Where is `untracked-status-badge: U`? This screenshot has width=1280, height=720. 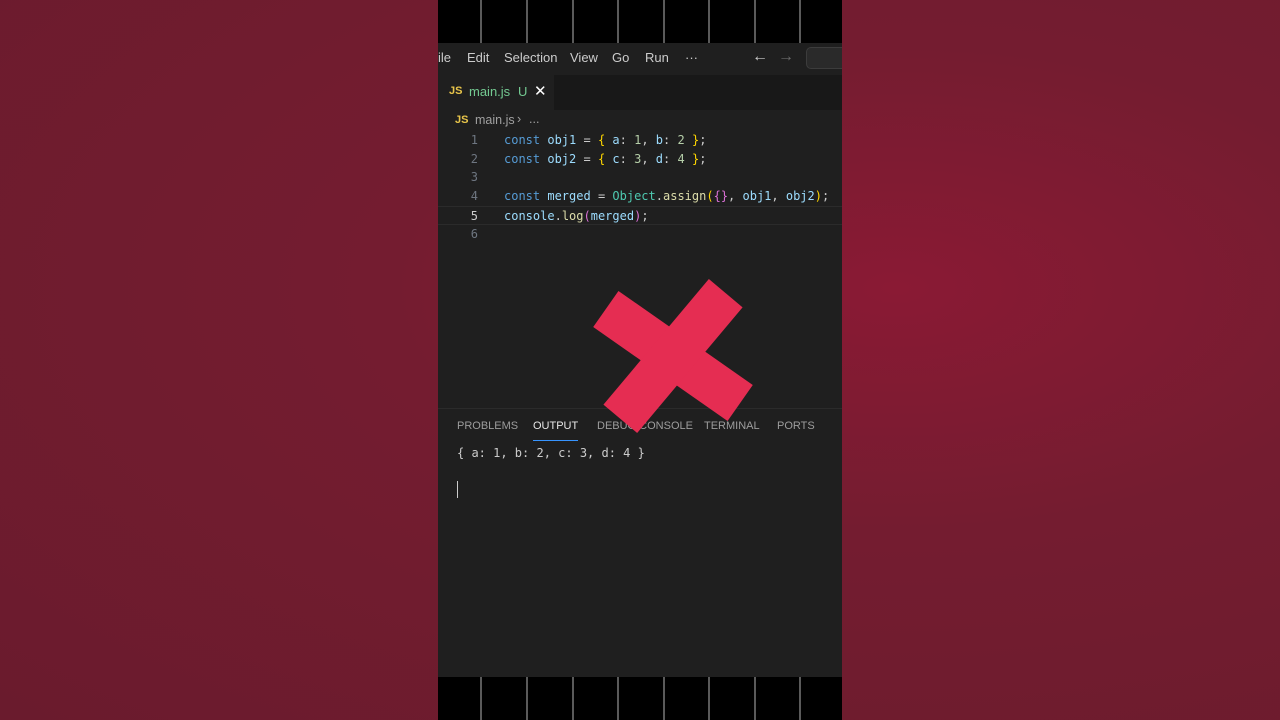 untracked-status-badge: U is located at coordinates (523, 91).